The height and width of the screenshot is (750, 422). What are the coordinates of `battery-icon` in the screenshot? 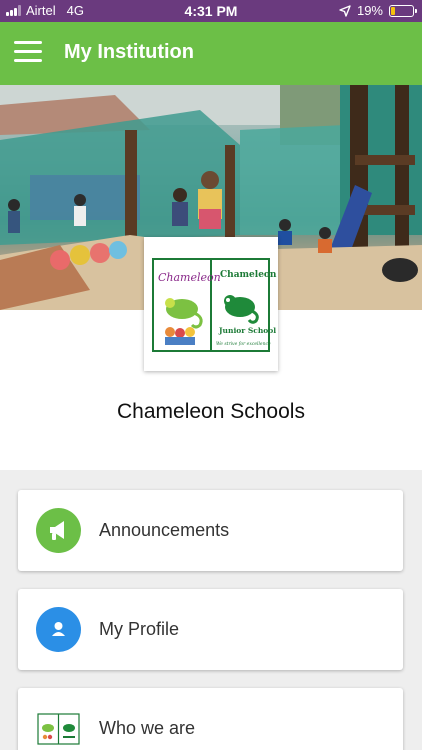 It's located at (403, 10).